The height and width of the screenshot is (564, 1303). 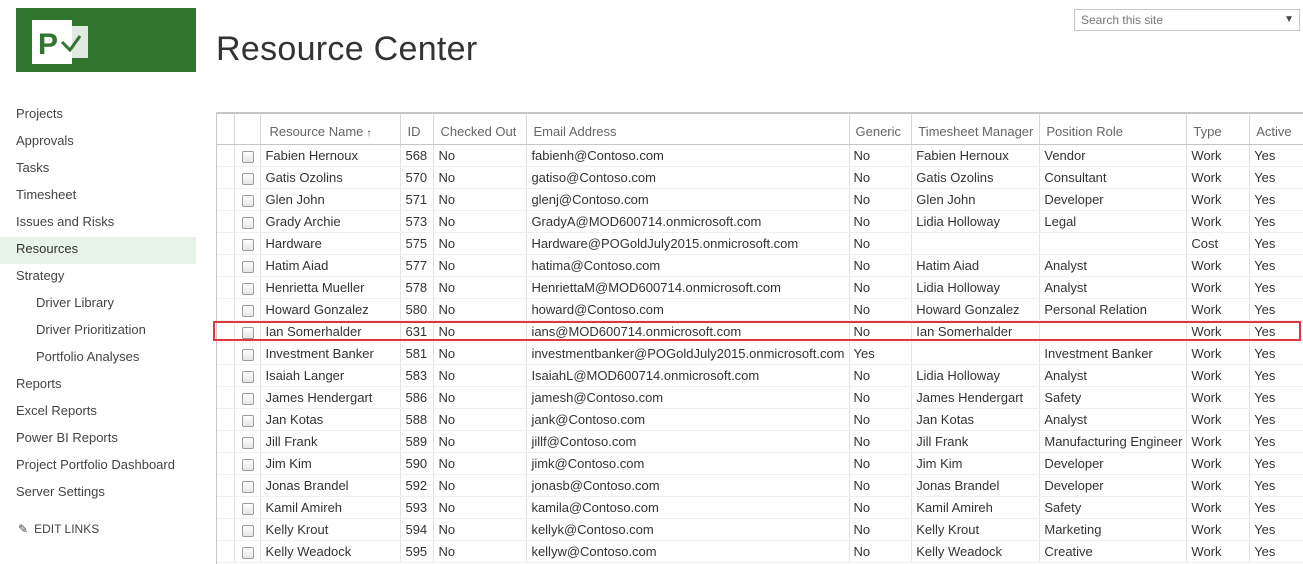 I want to click on column-header-active: Active, so click(x=1276, y=129).